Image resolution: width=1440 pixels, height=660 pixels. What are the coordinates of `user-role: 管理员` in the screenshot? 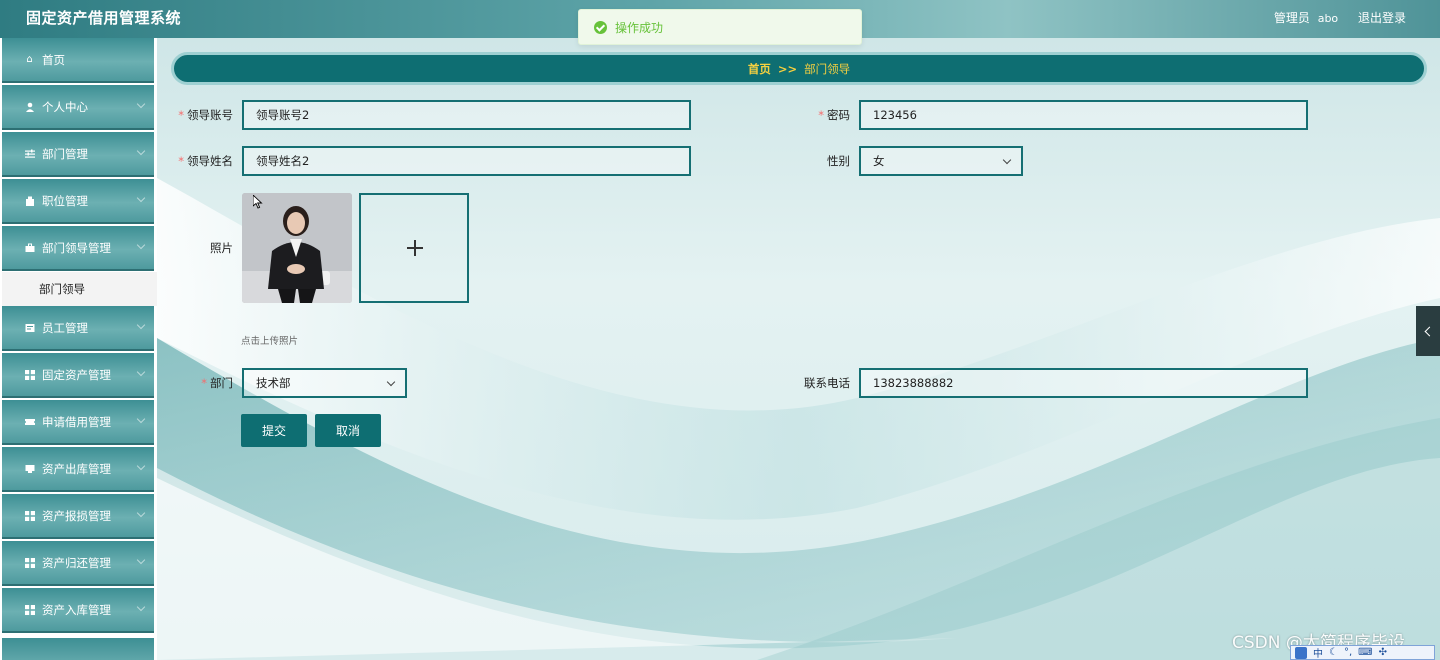 It's located at (1291, 18).